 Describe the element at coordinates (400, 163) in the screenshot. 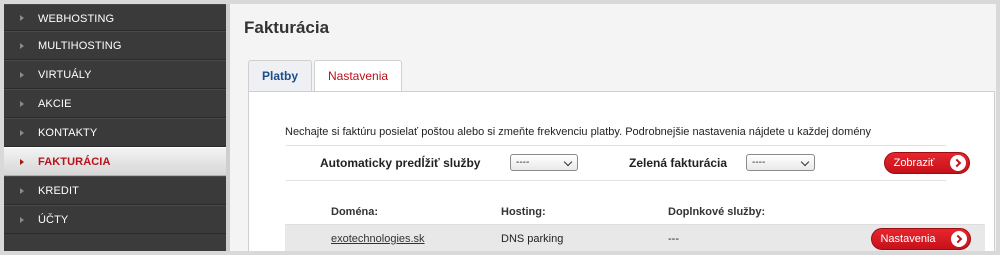

I see `auto-renew-label: Automaticky predĺžiť služby` at that location.